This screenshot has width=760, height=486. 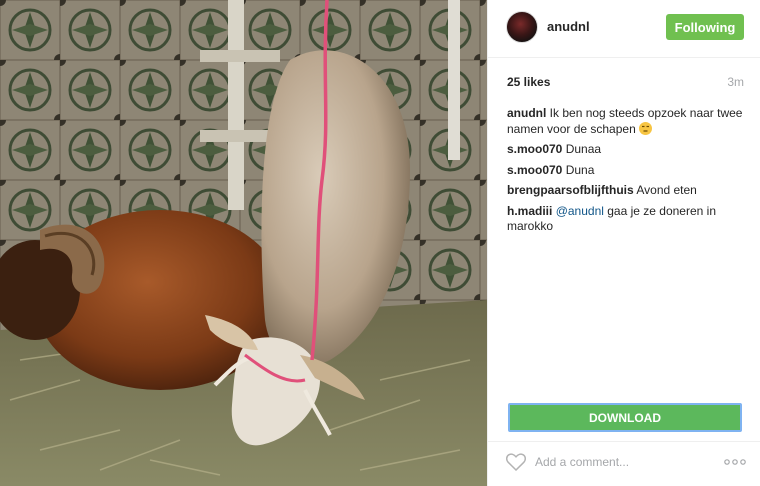 I want to click on heart-icon, so click(x=516, y=462).